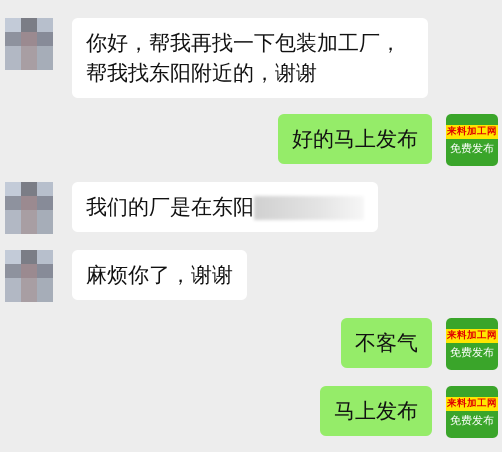  I want to click on message-bubble: 你好，帮我再找一下包装加工厂，帮我找东阳附近的，谢谢, so click(250, 58).